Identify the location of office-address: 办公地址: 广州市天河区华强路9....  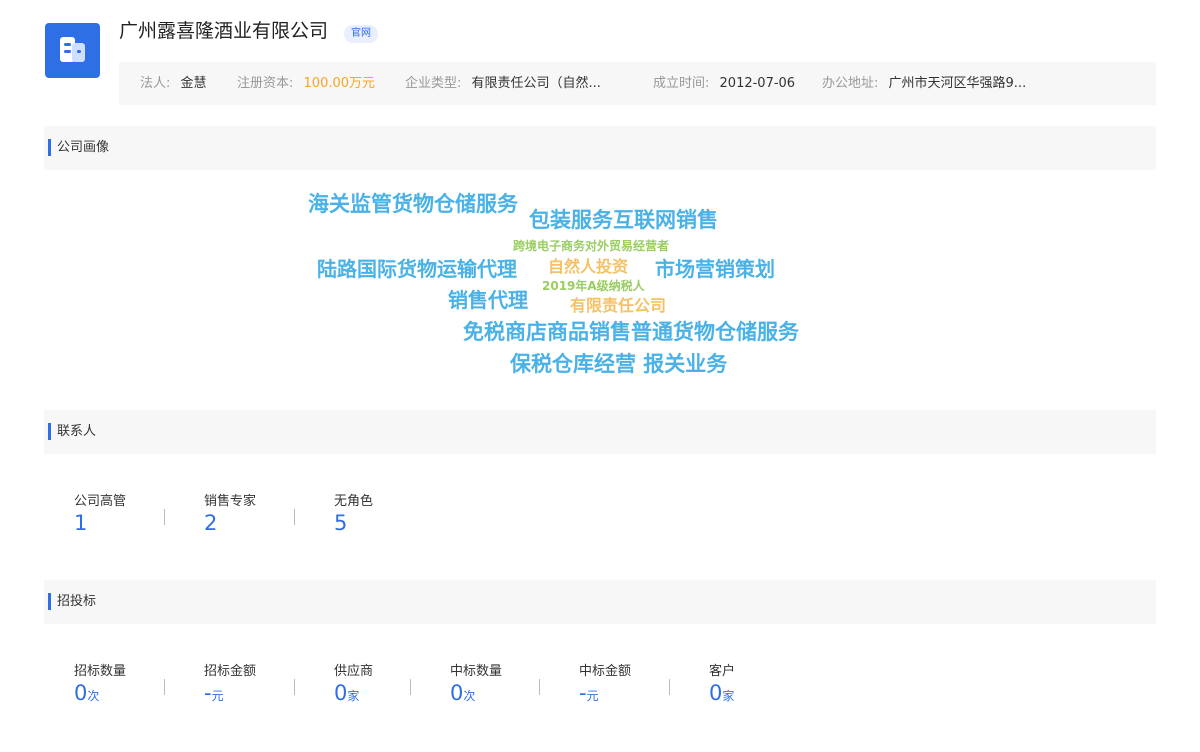
(924, 83).